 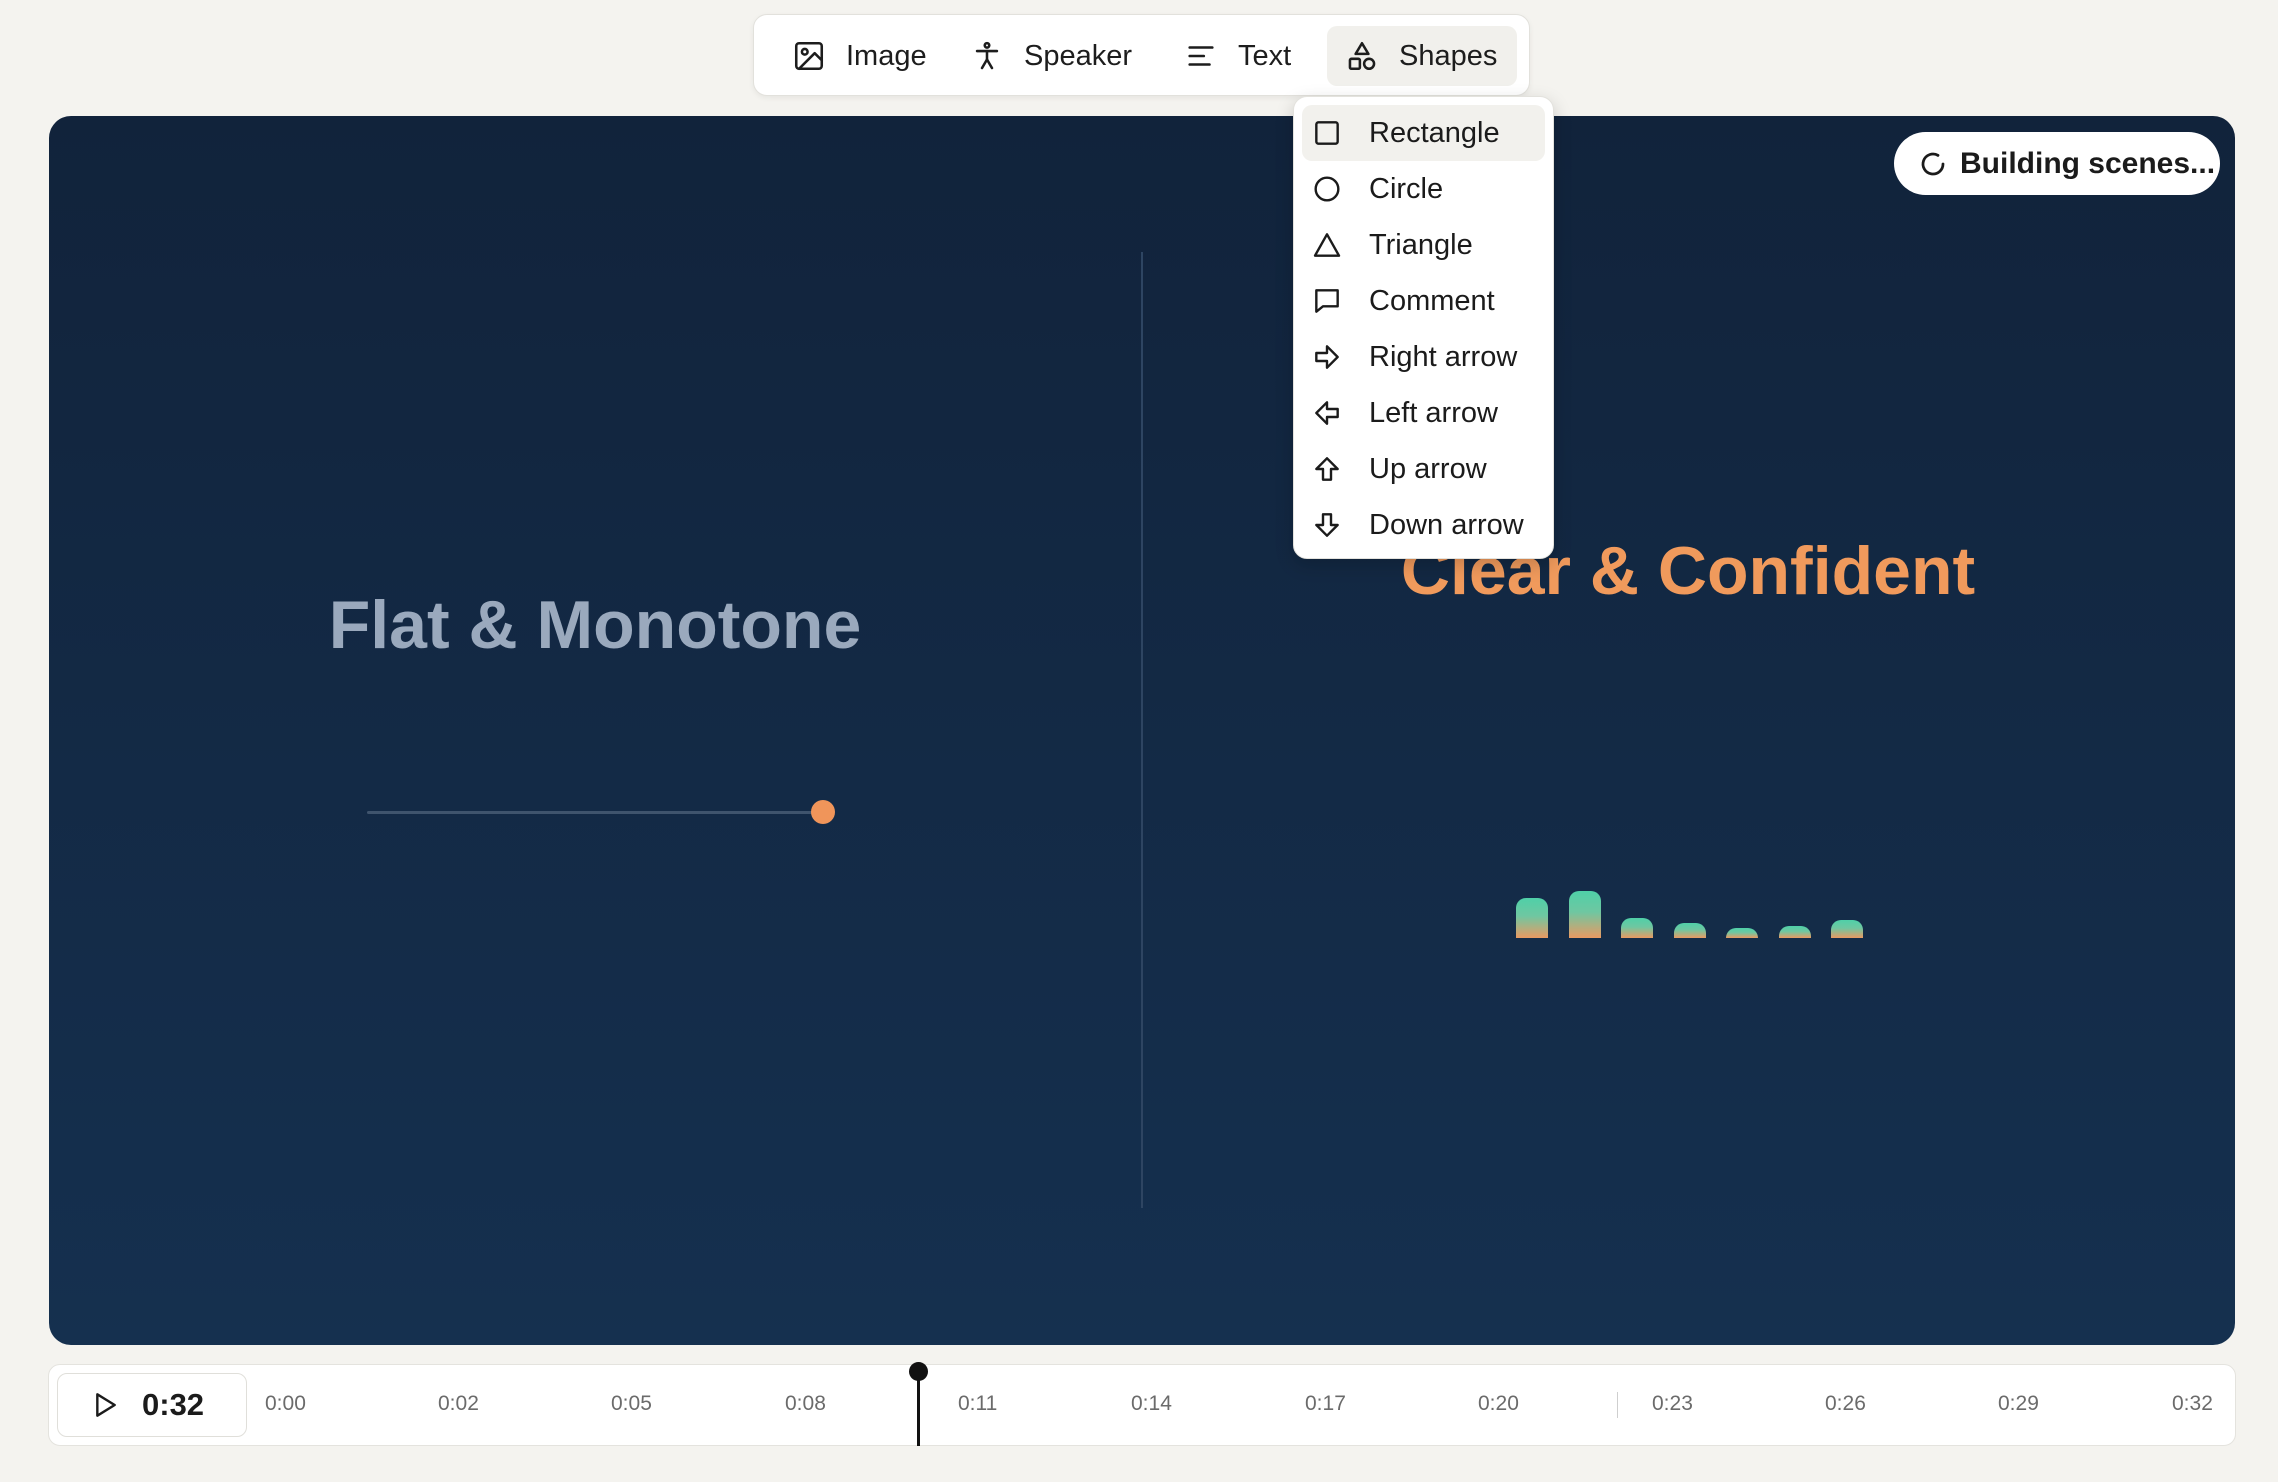 I want to click on timeline-tick: 0:26, so click(x=1845, y=1403).